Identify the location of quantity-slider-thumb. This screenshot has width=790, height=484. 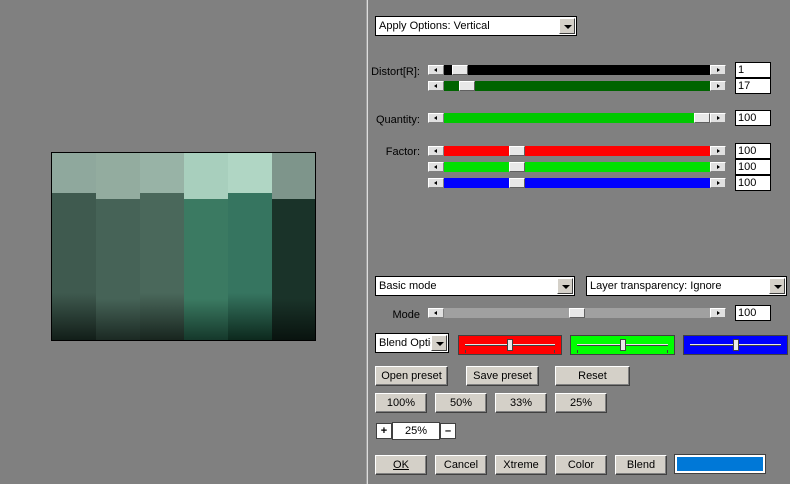
(702, 118).